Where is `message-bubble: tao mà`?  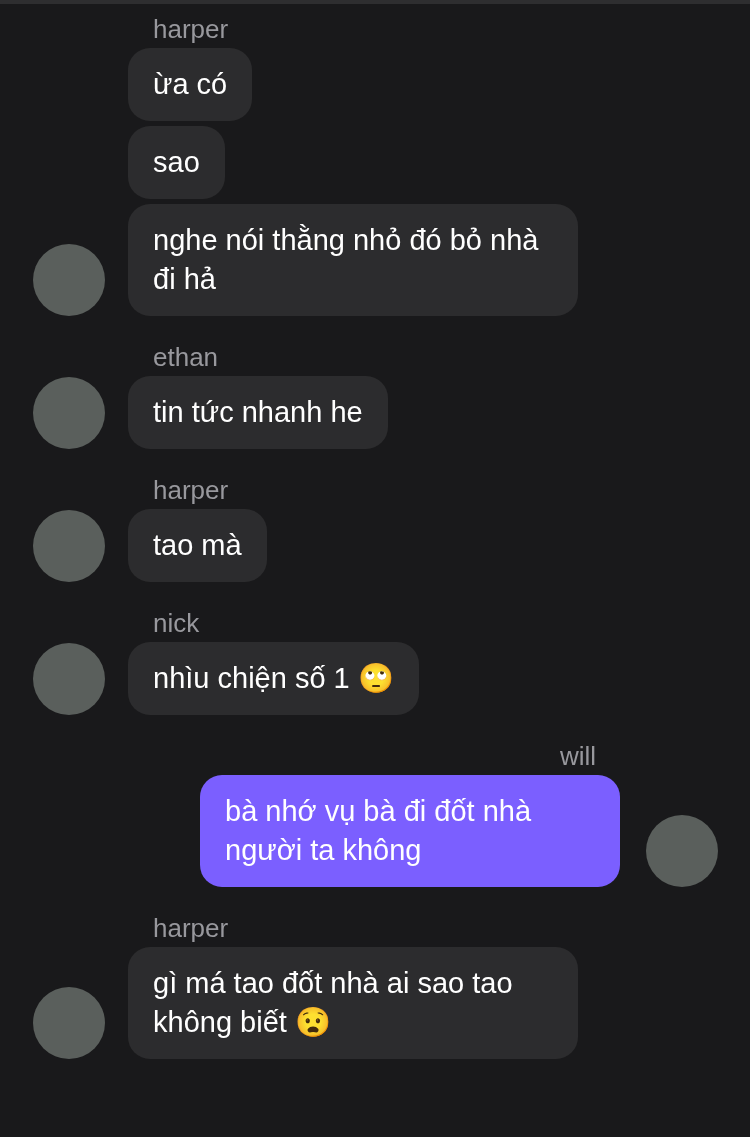 message-bubble: tao mà is located at coordinates (197, 545).